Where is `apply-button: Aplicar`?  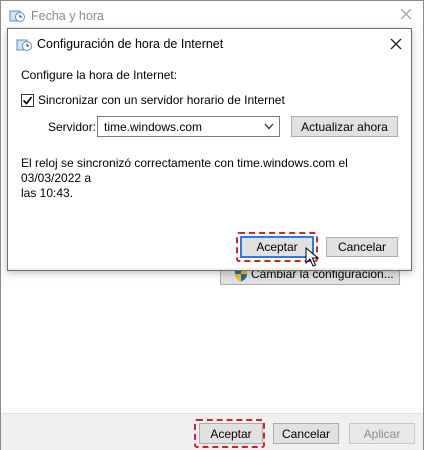 apply-button: Aplicar is located at coordinates (382, 433).